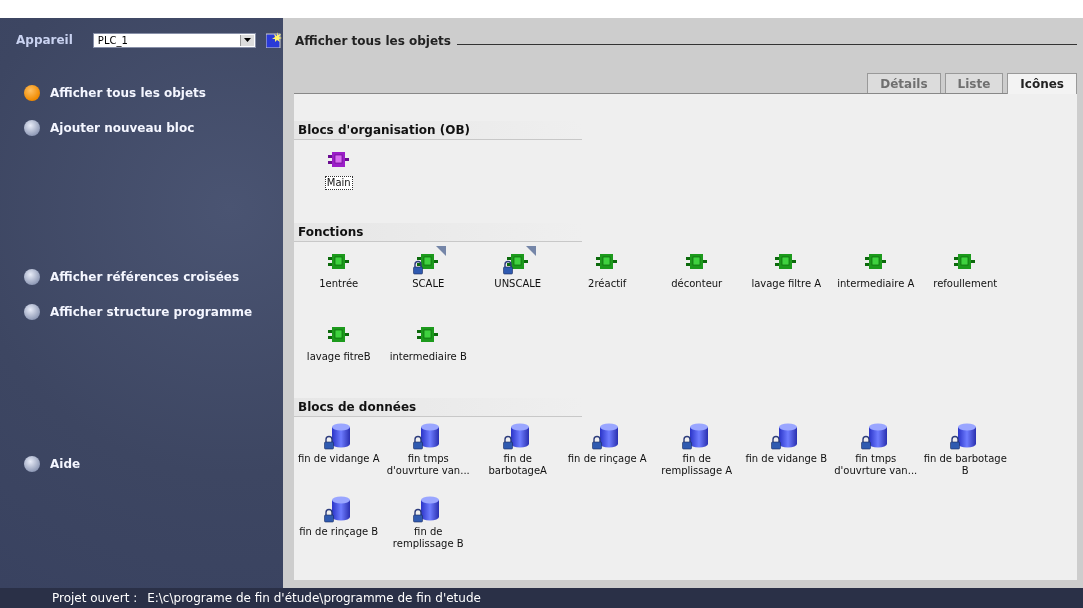  Describe the element at coordinates (518, 284) in the screenshot. I see `block-label: UNSCALE` at that location.